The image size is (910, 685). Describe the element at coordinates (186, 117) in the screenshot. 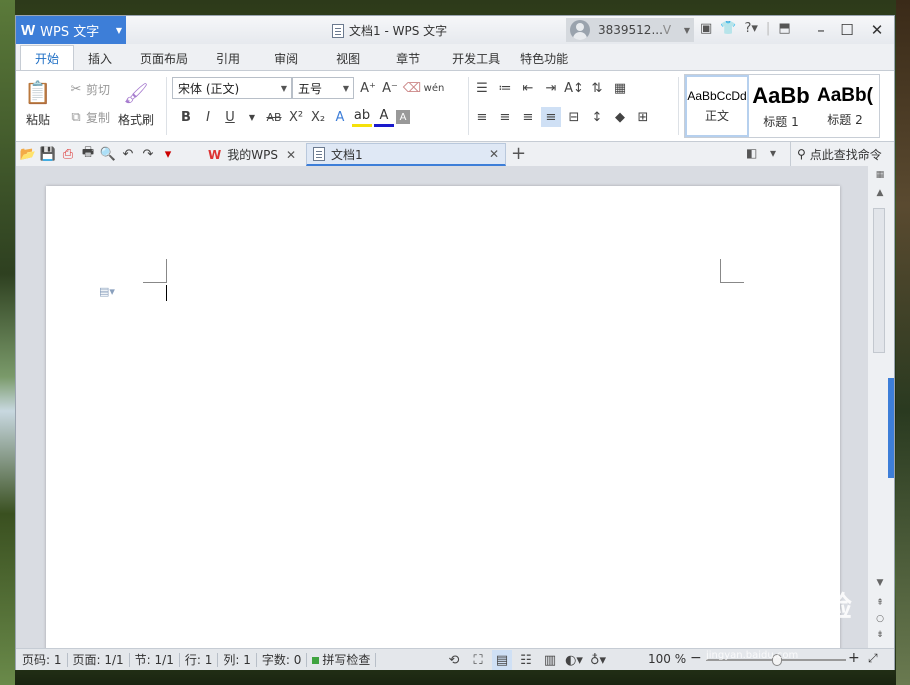

I see `bold-icon: B` at that location.